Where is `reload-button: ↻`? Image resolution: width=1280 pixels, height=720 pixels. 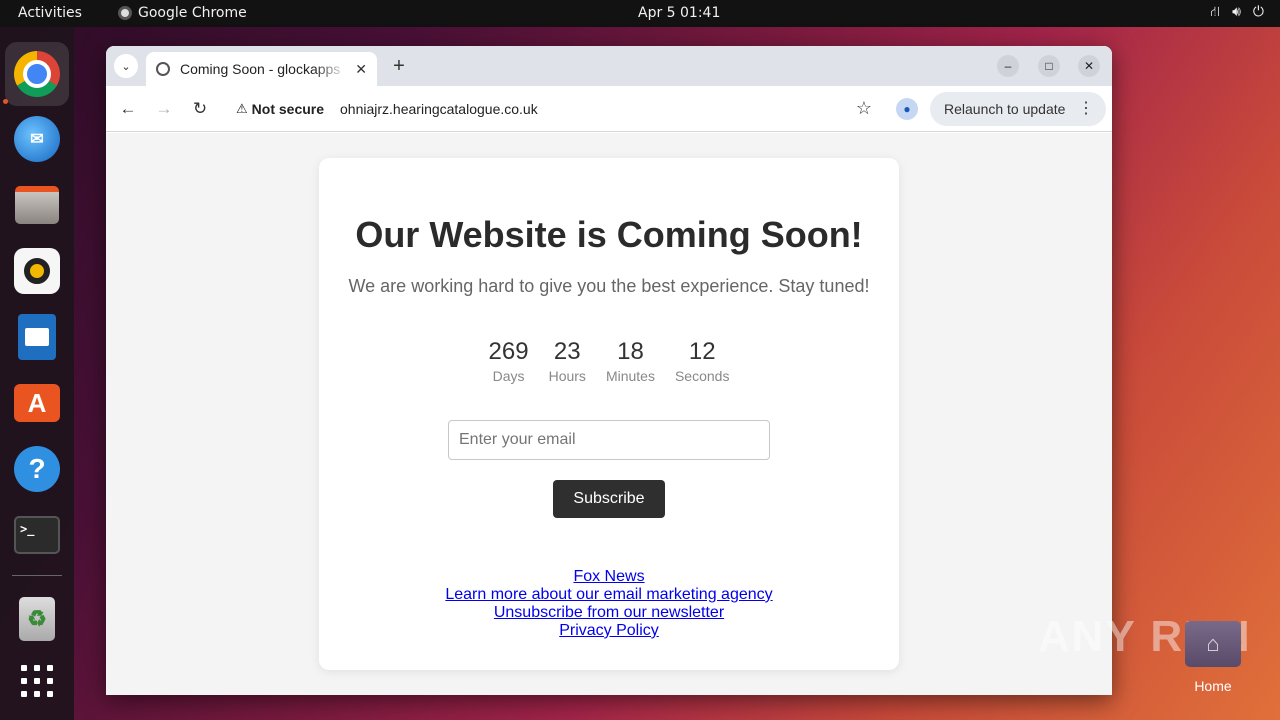 reload-button: ↻ is located at coordinates (200, 109).